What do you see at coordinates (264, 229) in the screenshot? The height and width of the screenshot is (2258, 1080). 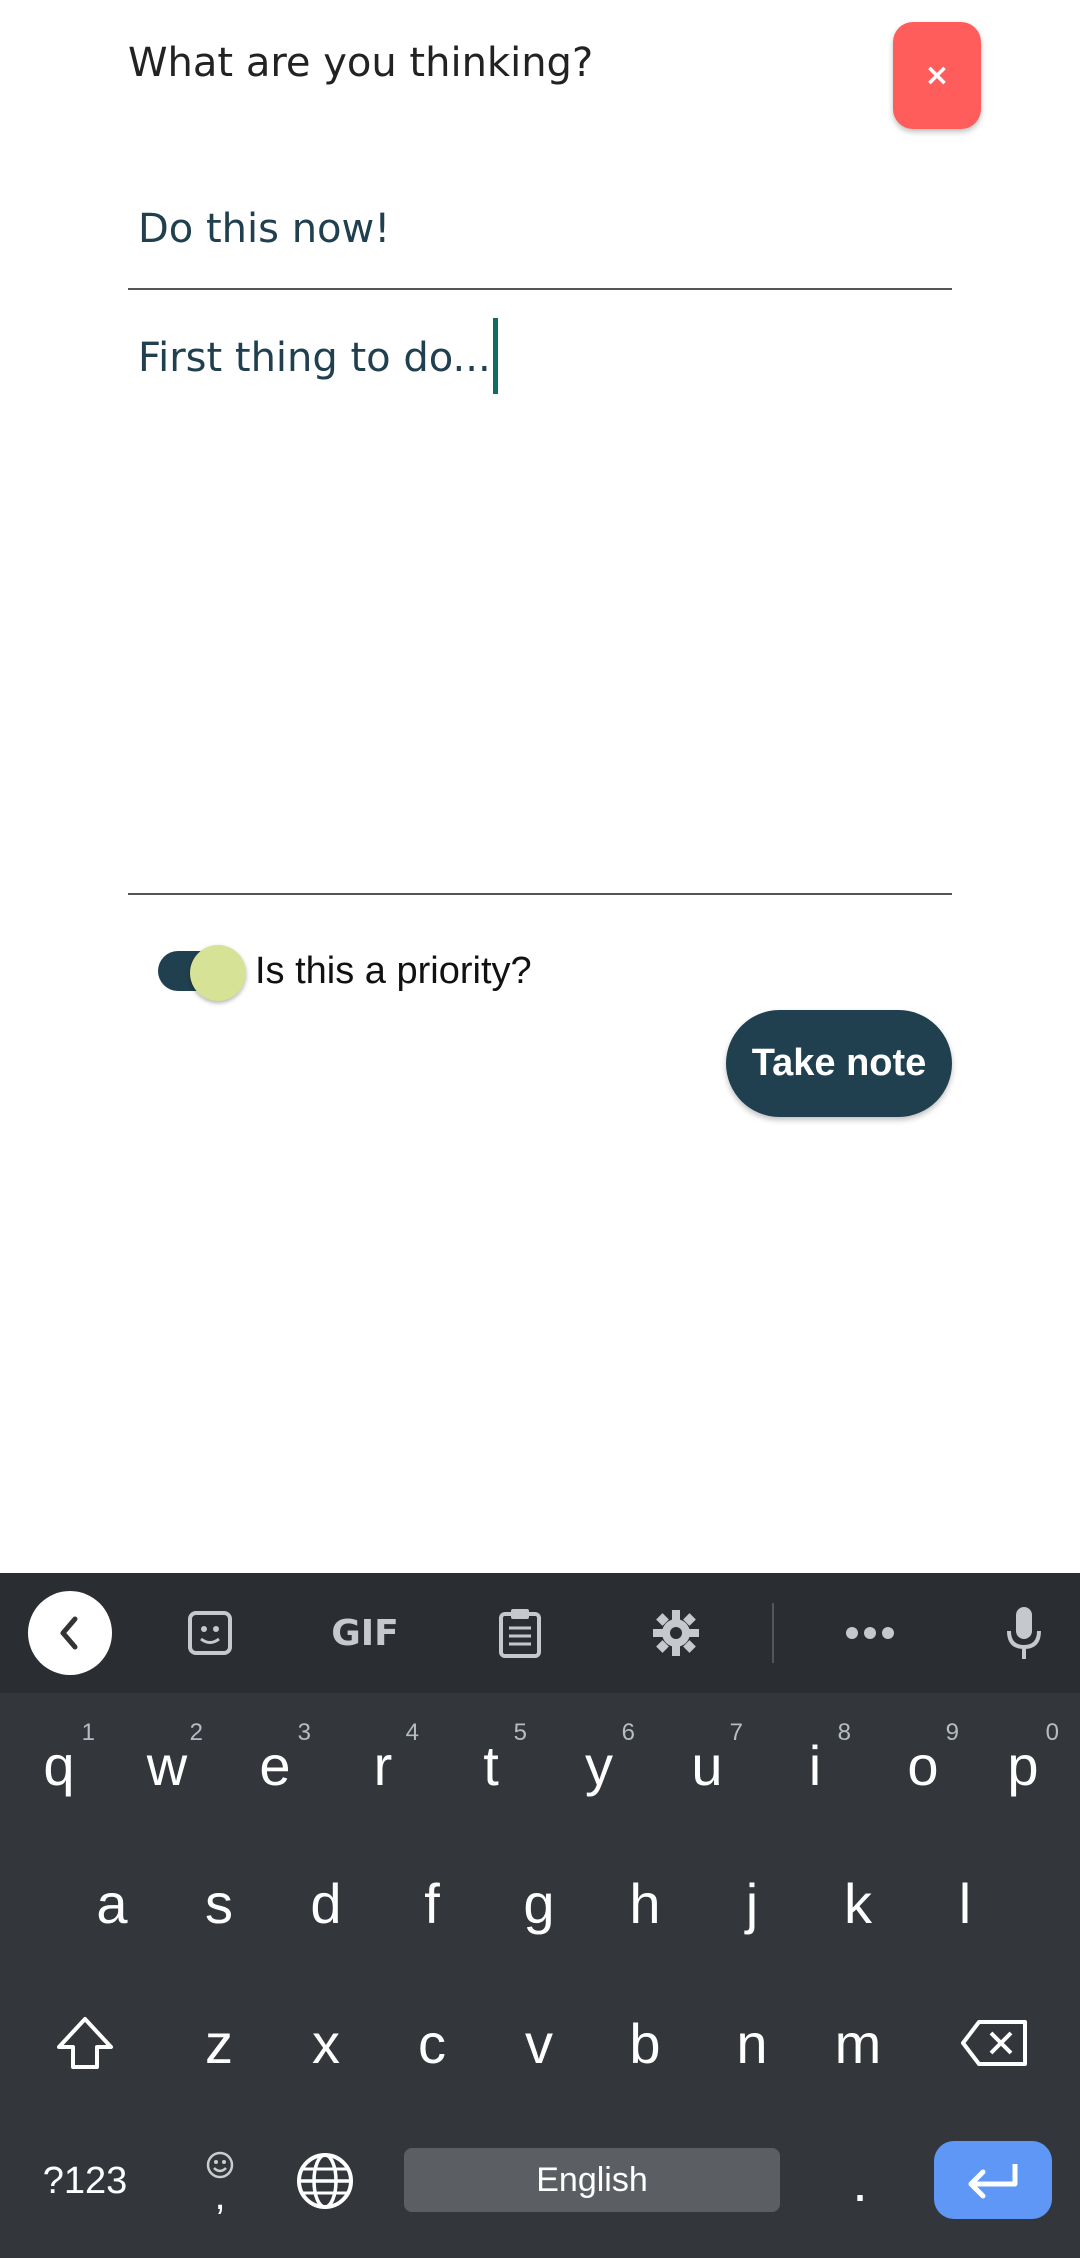 I see `title-input-value: Do this now!` at bounding box center [264, 229].